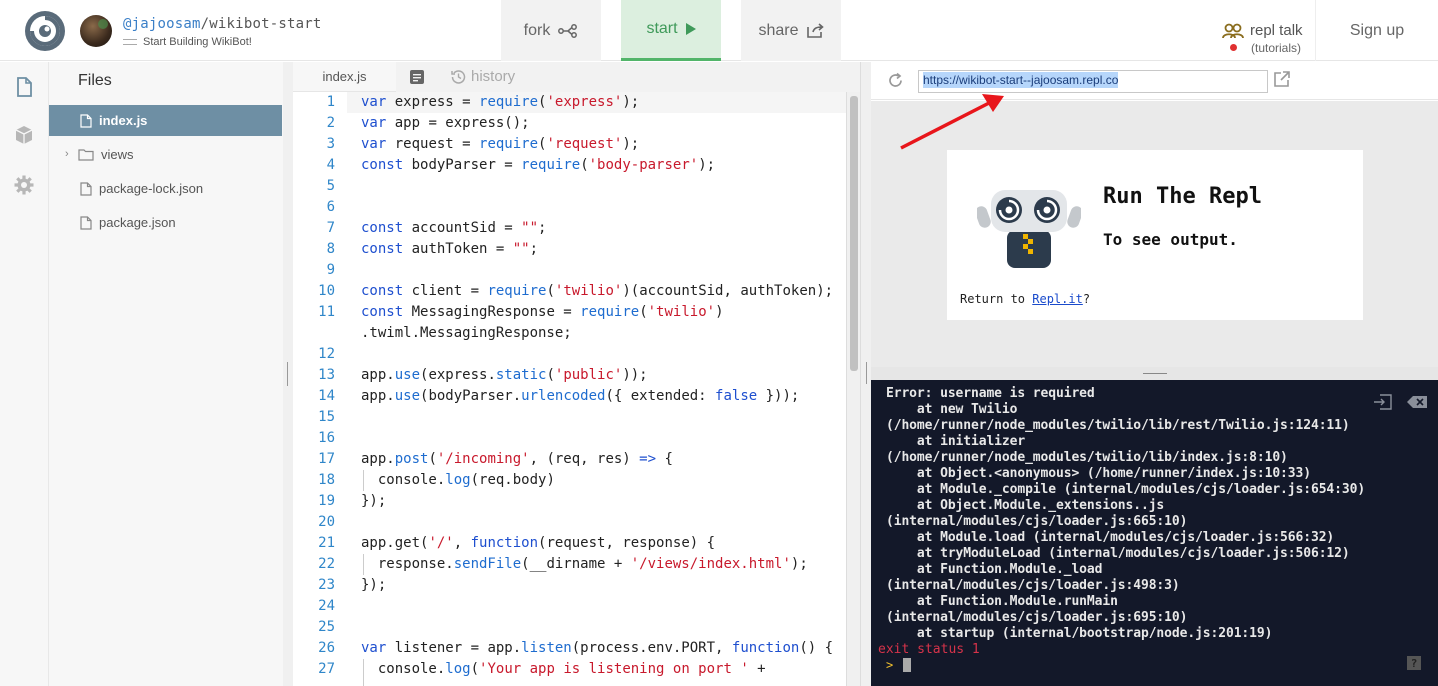 This screenshot has height=686, width=1438. Describe the element at coordinates (165, 120) in the screenshot. I see `file-item-index-js: index.js` at that location.